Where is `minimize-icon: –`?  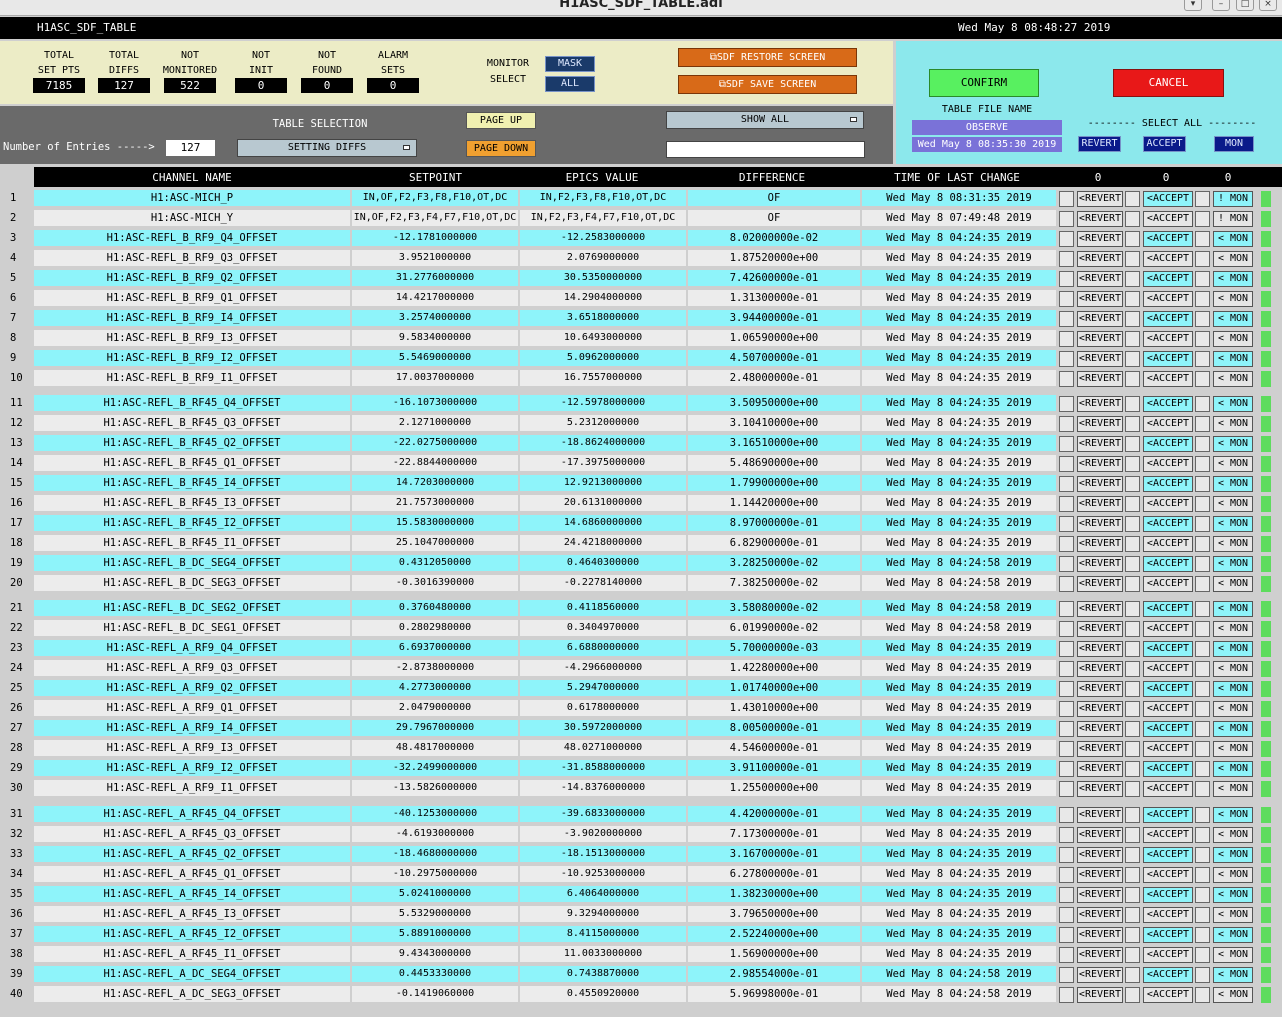
minimize-icon: – is located at coordinates (1221, 5).